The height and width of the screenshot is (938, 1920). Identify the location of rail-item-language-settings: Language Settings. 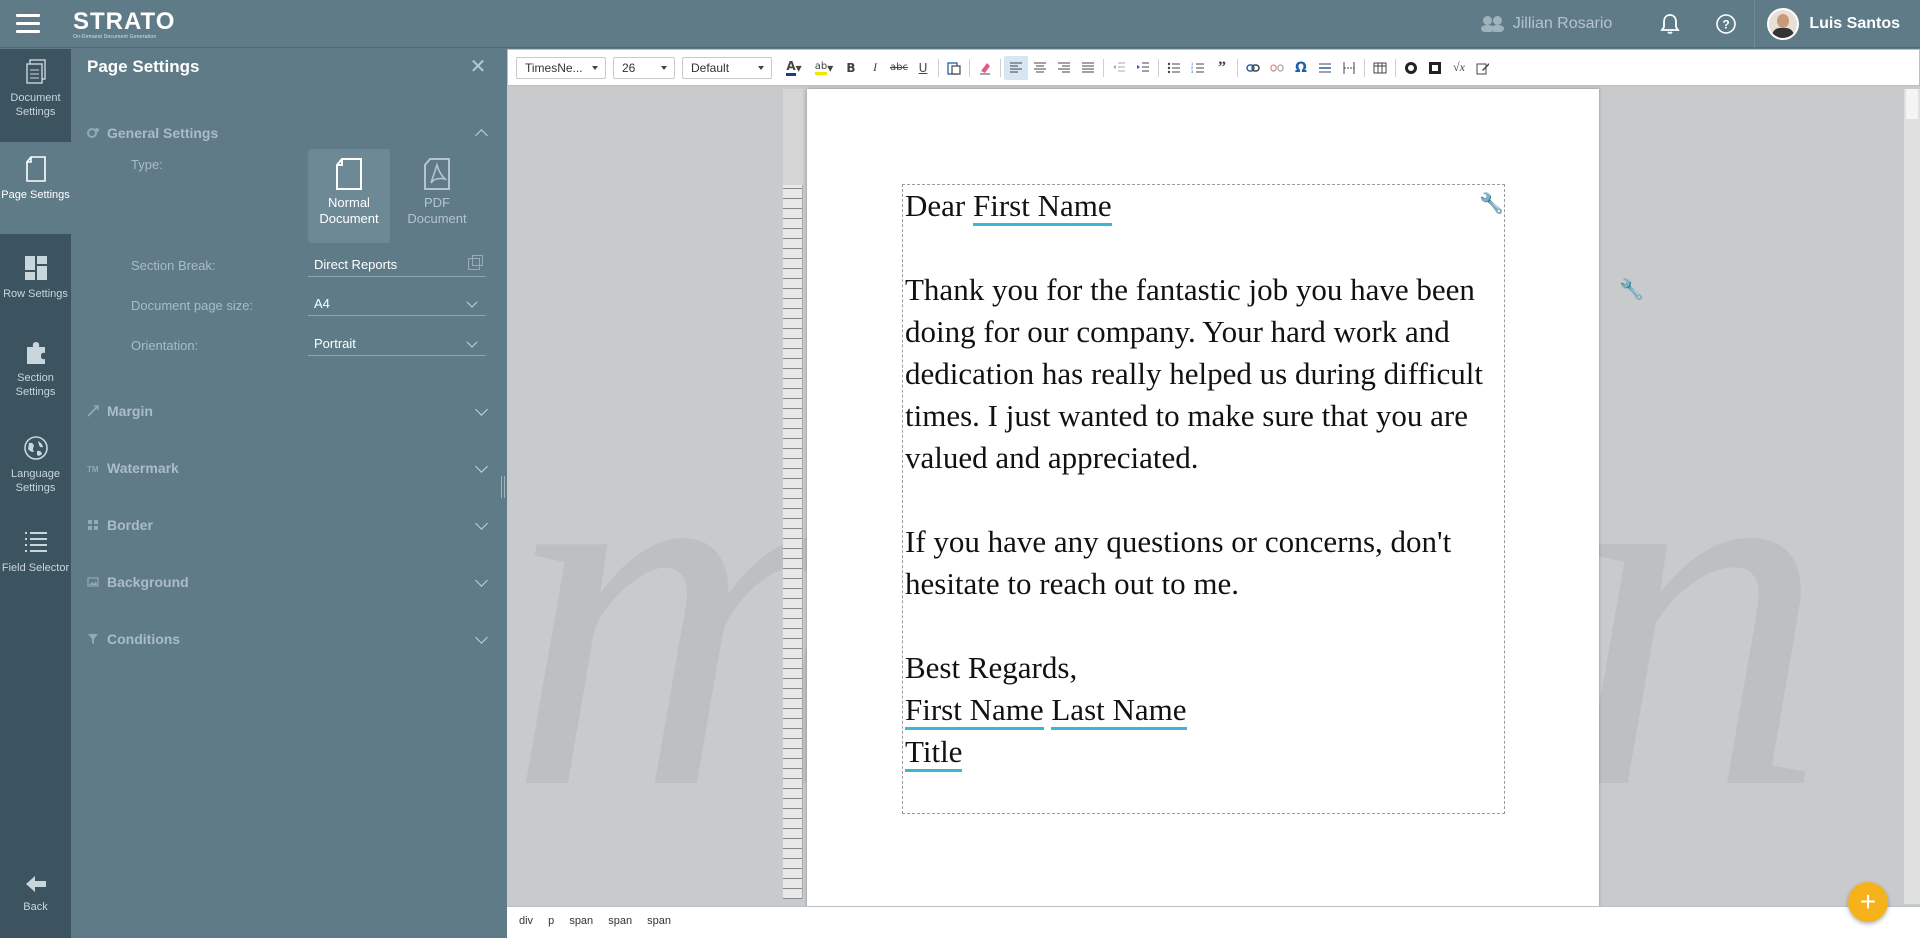
(35, 475).